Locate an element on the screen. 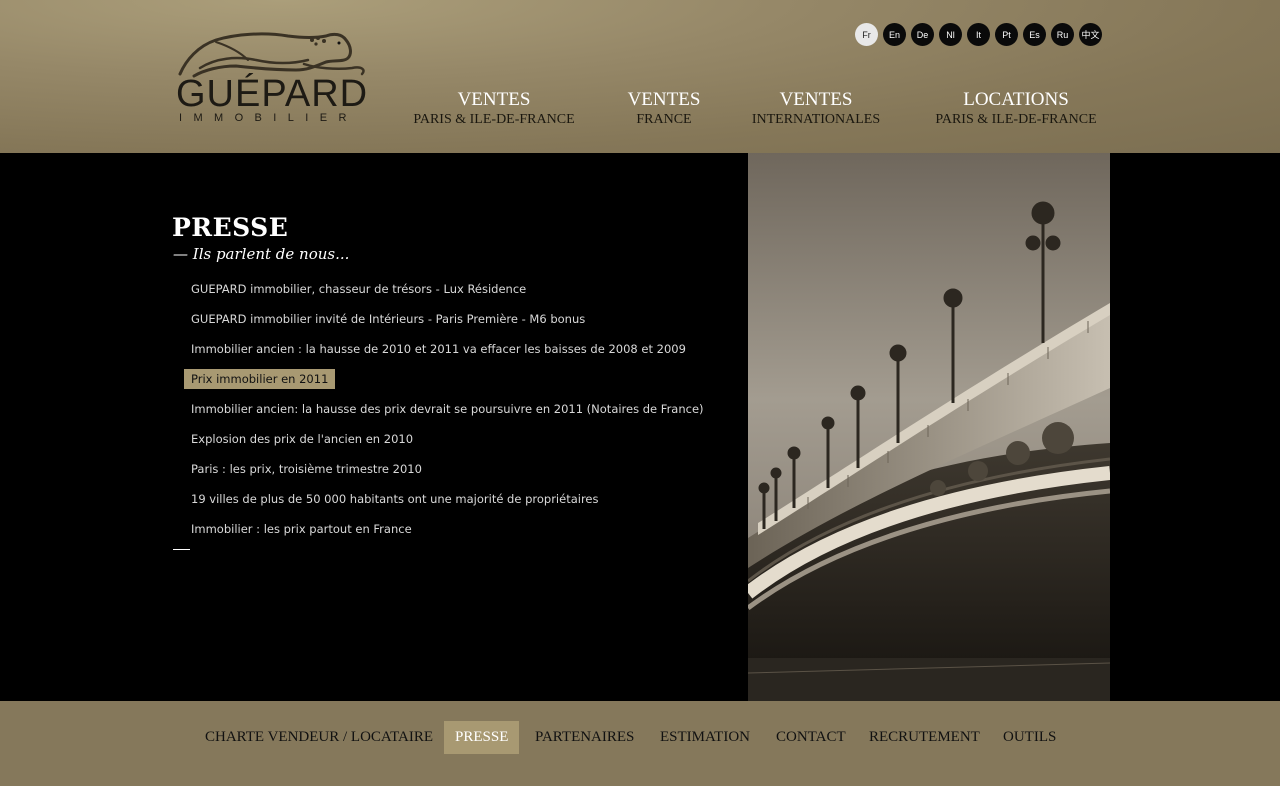 Image resolution: width=1280 pixels, height=786 pixels. language-selector: Fr En De Nl It Pt Es Ru 中文 is located at coordinates (978, 34).